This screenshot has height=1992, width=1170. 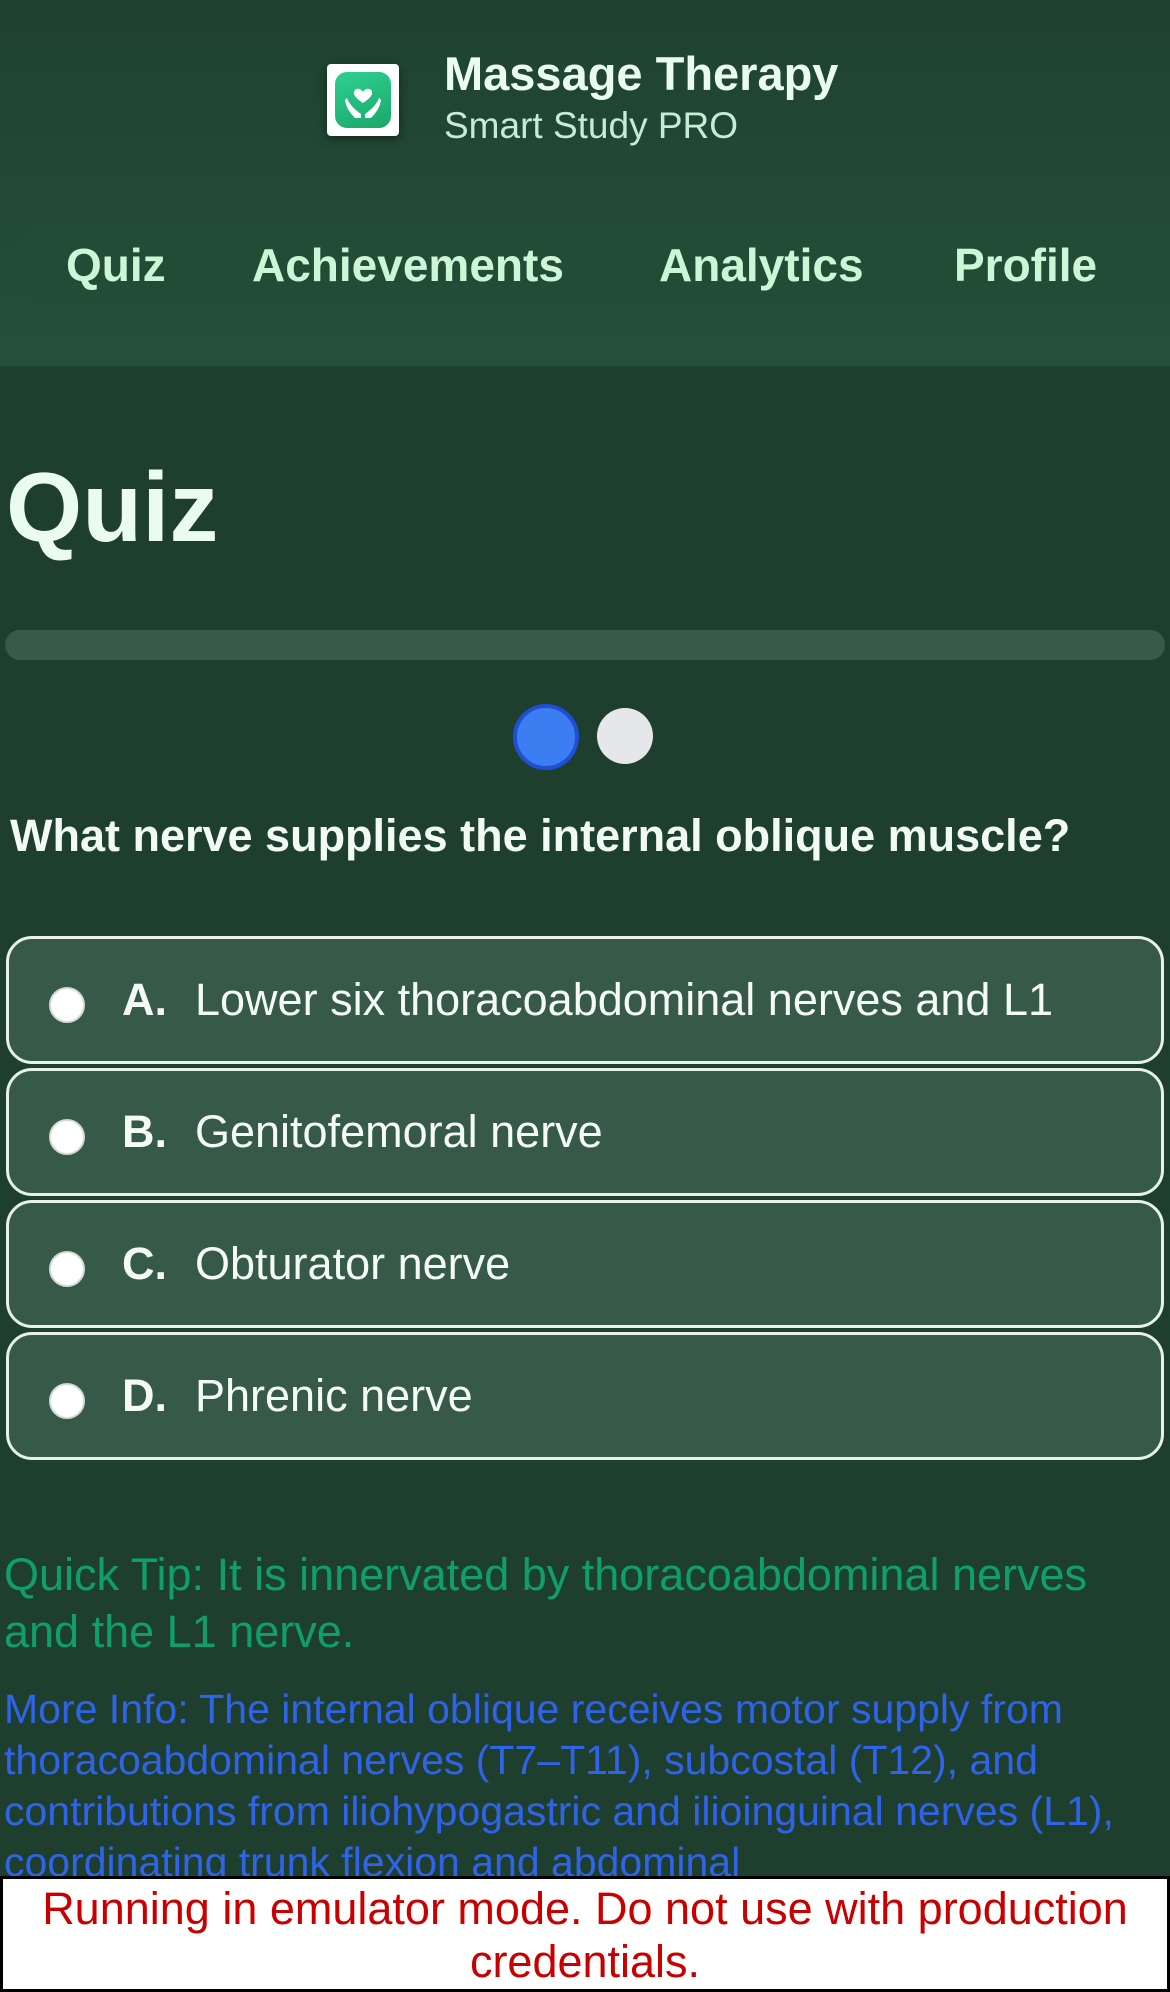 I want to click on brand: Massage Therapy Smart Study PRO, so click(x=582, y=96).